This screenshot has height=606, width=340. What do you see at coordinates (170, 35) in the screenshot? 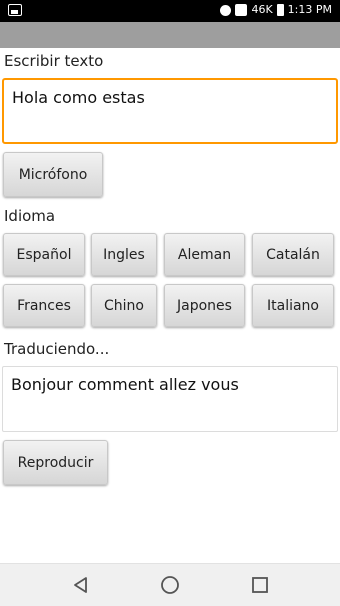
I see `app-bar` at bounding box center [170, 35].